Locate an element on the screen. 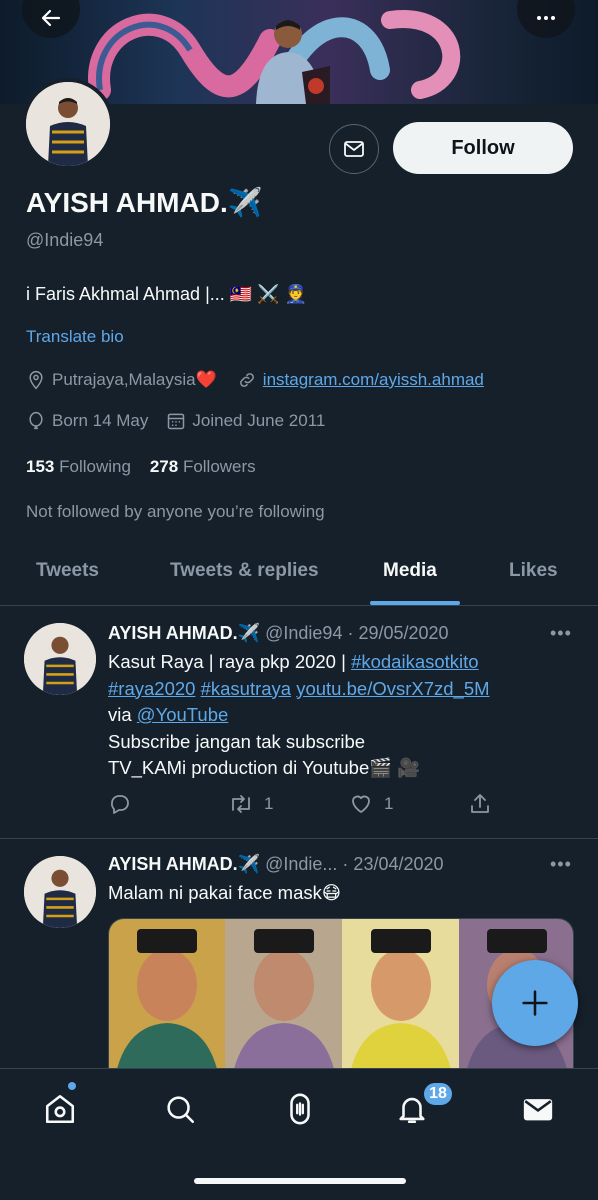 Image resolution: width=598 pixels, height=1200 pixels. tweet-text-line: Kasut Raya | raya pkp 2020 | is located at coordinates (230, 661).